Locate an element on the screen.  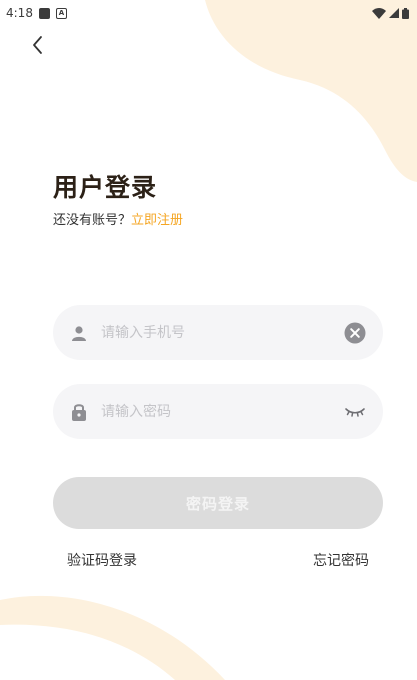
forgot-password-link: 忘记密码 is located at coordinates (341, 560).